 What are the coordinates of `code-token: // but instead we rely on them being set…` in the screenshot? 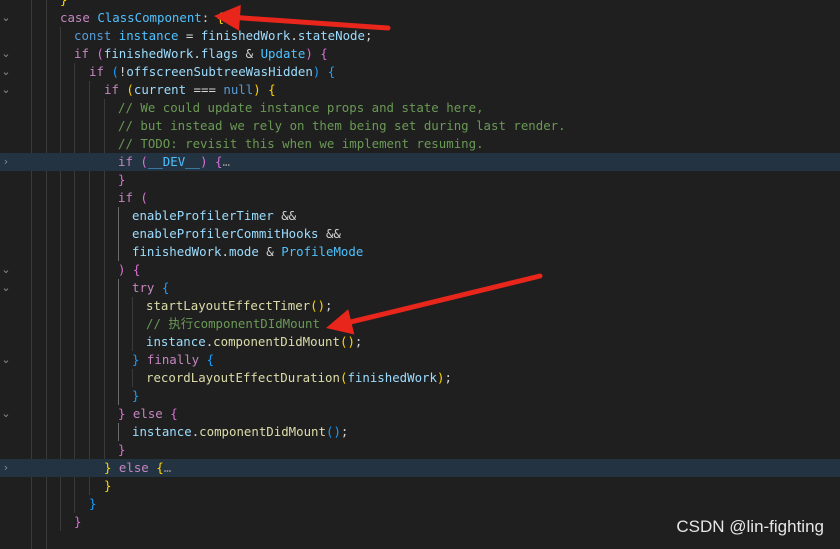 It's located at (342, 125).